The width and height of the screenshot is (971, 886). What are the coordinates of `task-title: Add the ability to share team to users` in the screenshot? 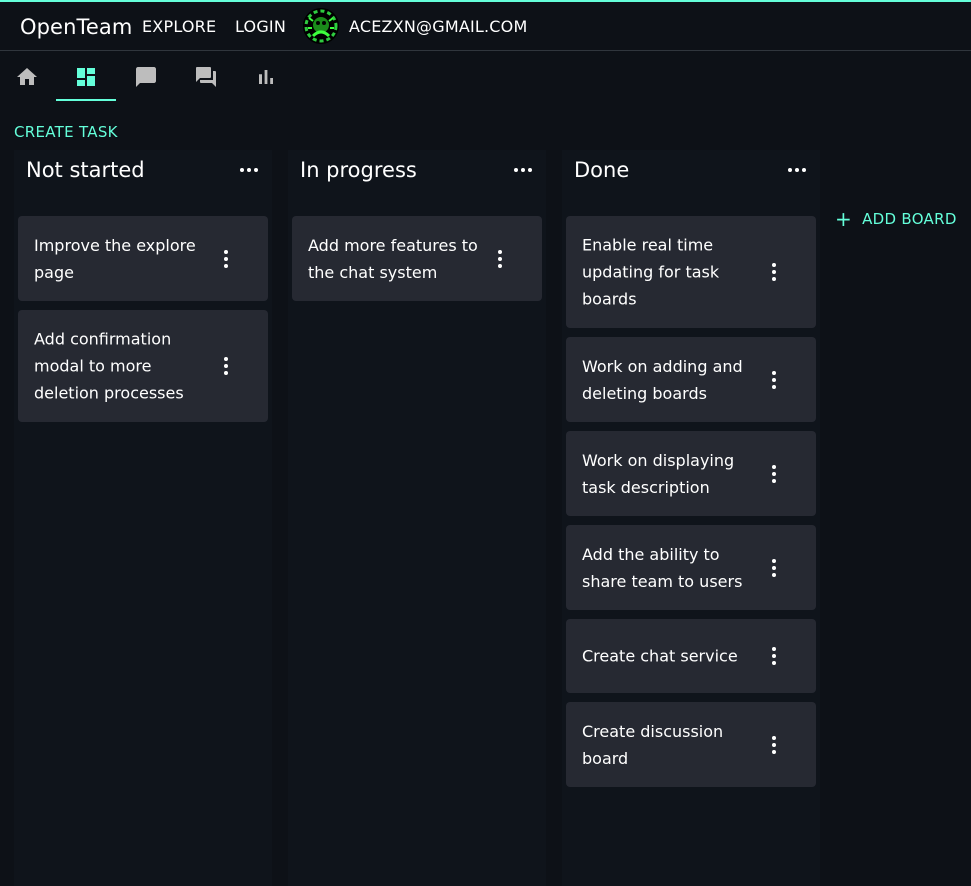 It's located at (662, 567).